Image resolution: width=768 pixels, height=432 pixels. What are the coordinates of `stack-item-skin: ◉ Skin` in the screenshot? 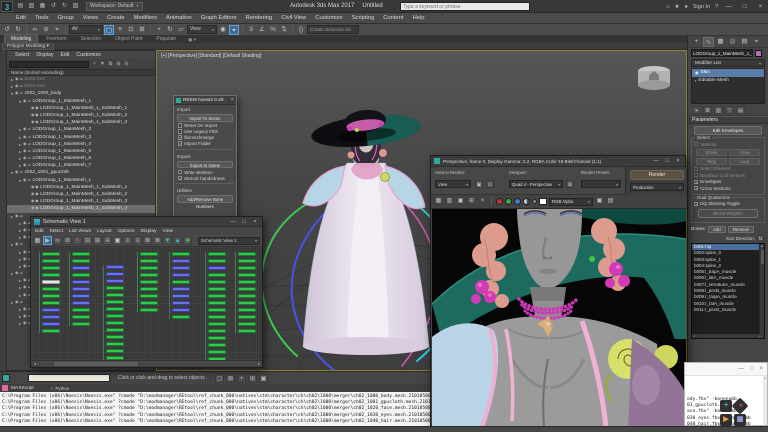 It's located at (728, 73).